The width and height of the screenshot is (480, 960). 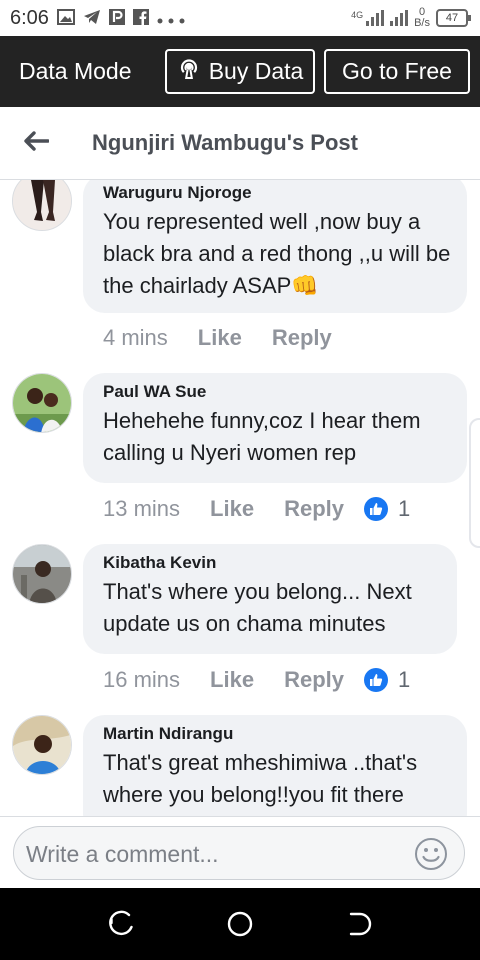 I want to click on arrow-left-icon, so click(x=36, y=143).